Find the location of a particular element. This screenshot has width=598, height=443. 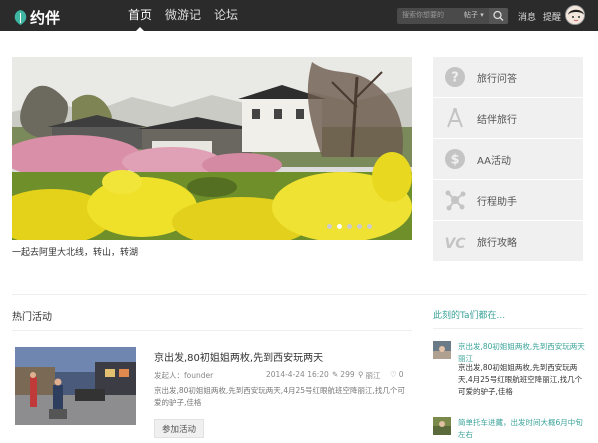

side-menu-item-qa: ? 旅行问答 is located at coordinates (508, 77).